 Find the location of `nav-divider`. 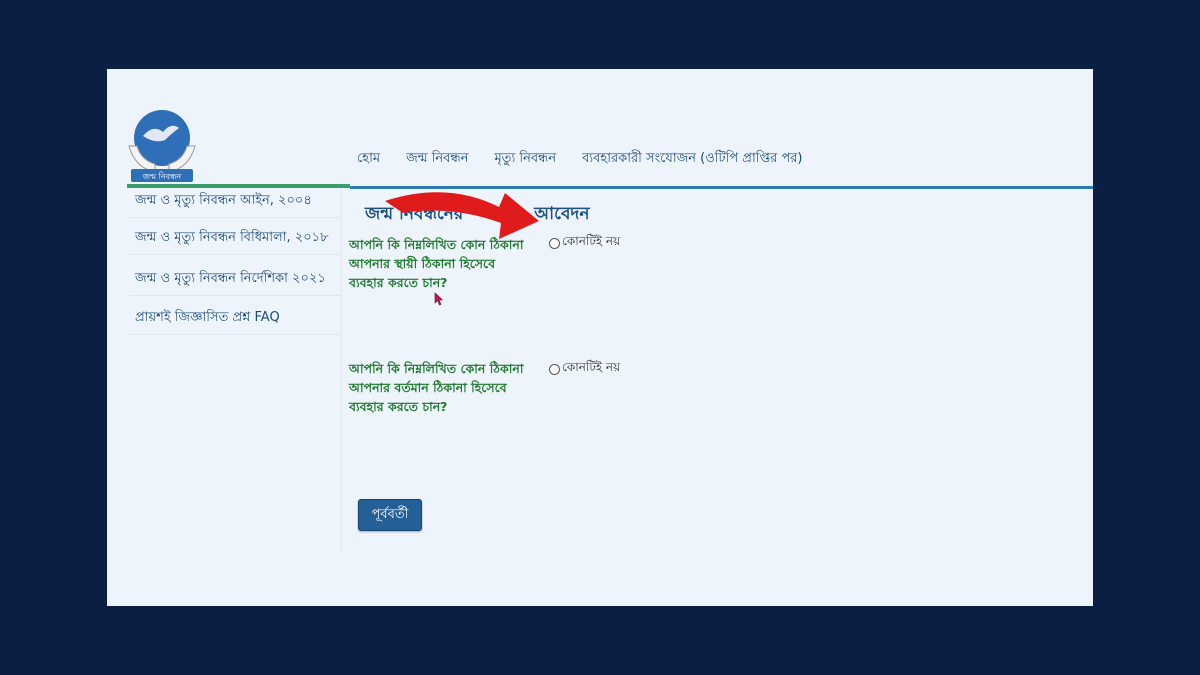

nav-divider is located at coordinates (721, 187).